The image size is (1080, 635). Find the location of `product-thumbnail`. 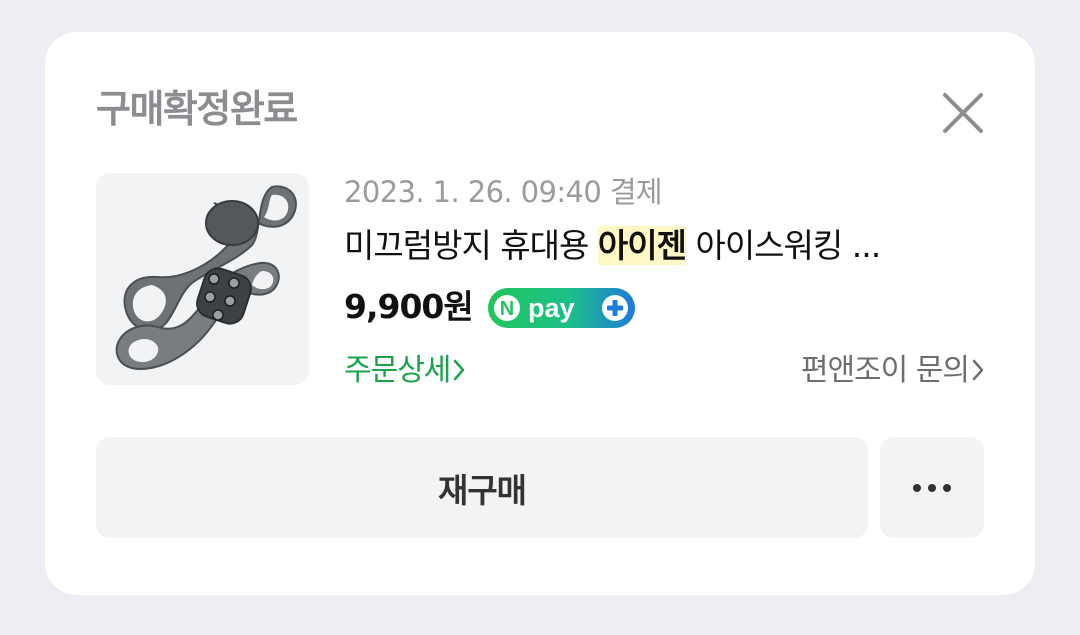

product-thumbnail is located at coordinates (202, 279).